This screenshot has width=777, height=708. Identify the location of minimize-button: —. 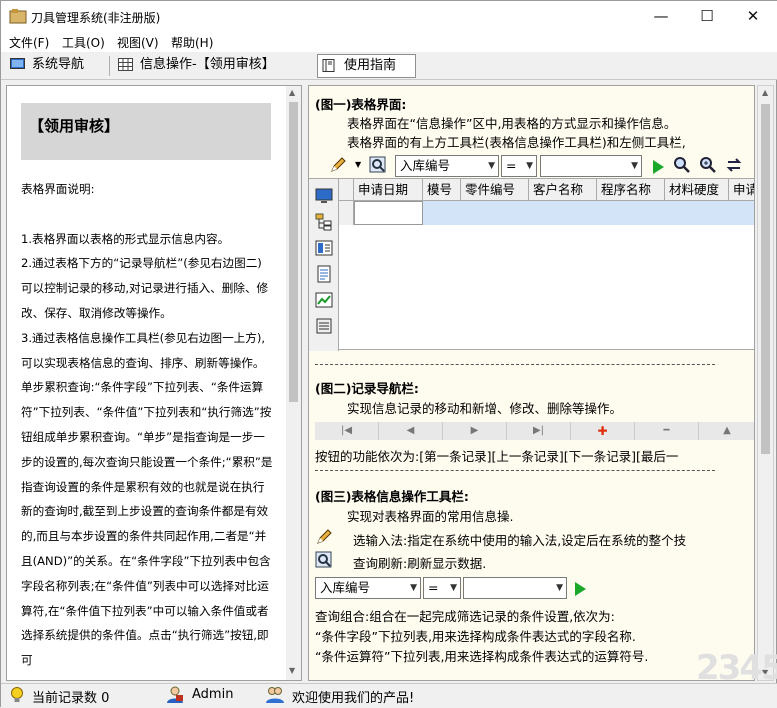
(661, 16).